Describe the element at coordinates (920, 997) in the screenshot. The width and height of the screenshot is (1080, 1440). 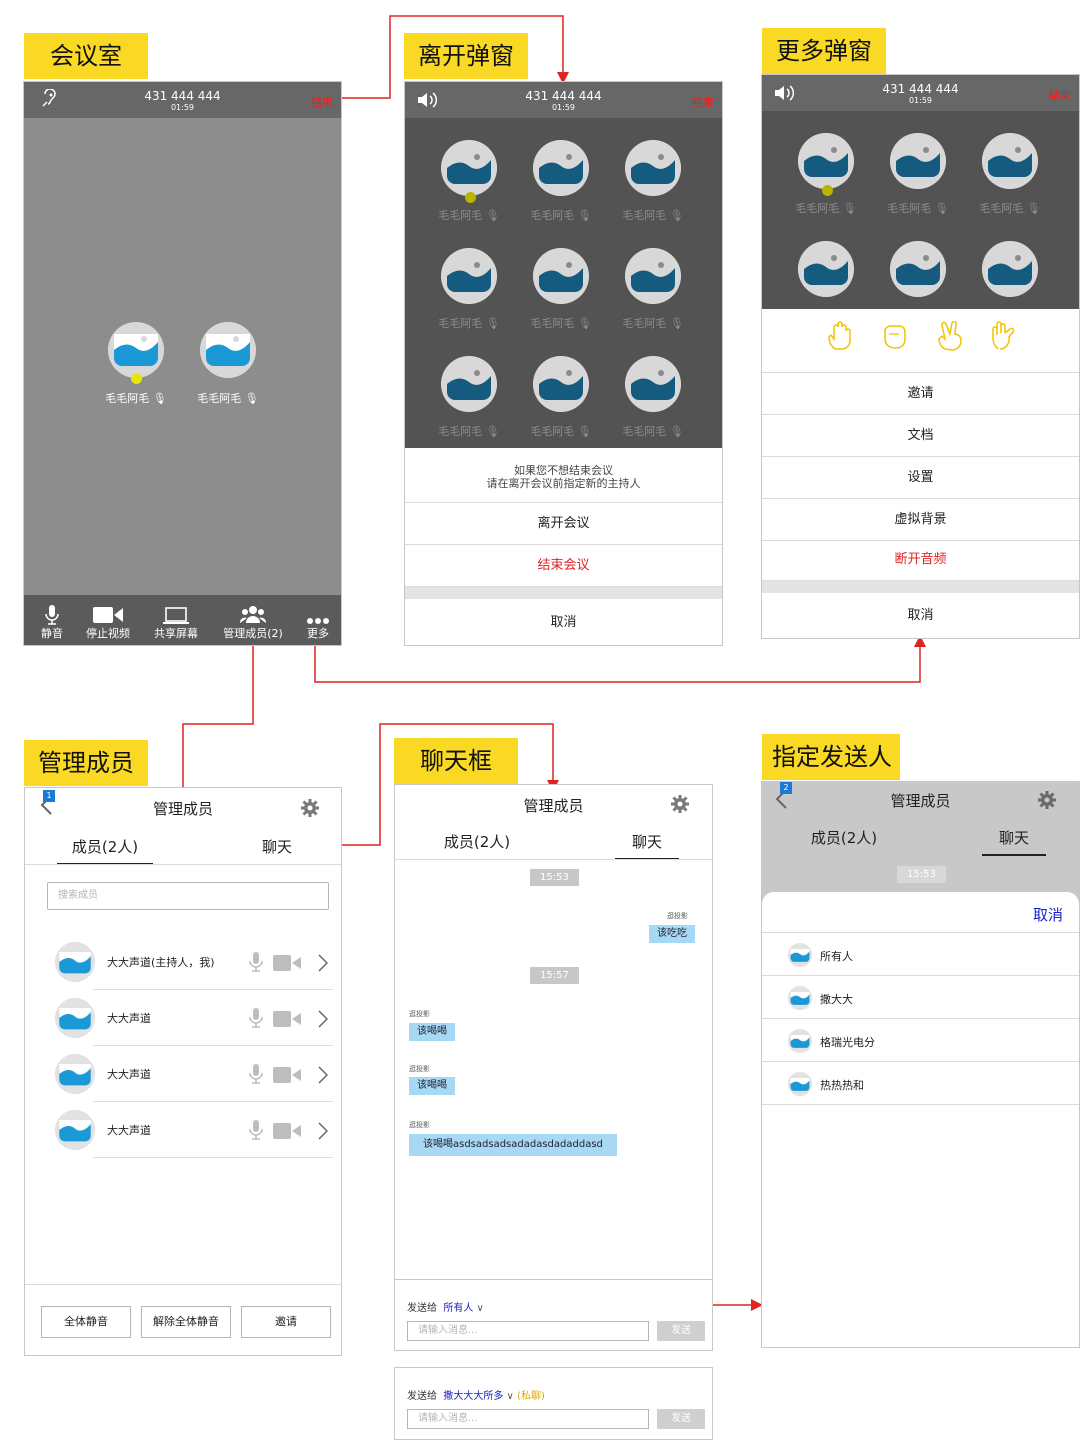
I see `recipient-option: 撒大大` at that location.